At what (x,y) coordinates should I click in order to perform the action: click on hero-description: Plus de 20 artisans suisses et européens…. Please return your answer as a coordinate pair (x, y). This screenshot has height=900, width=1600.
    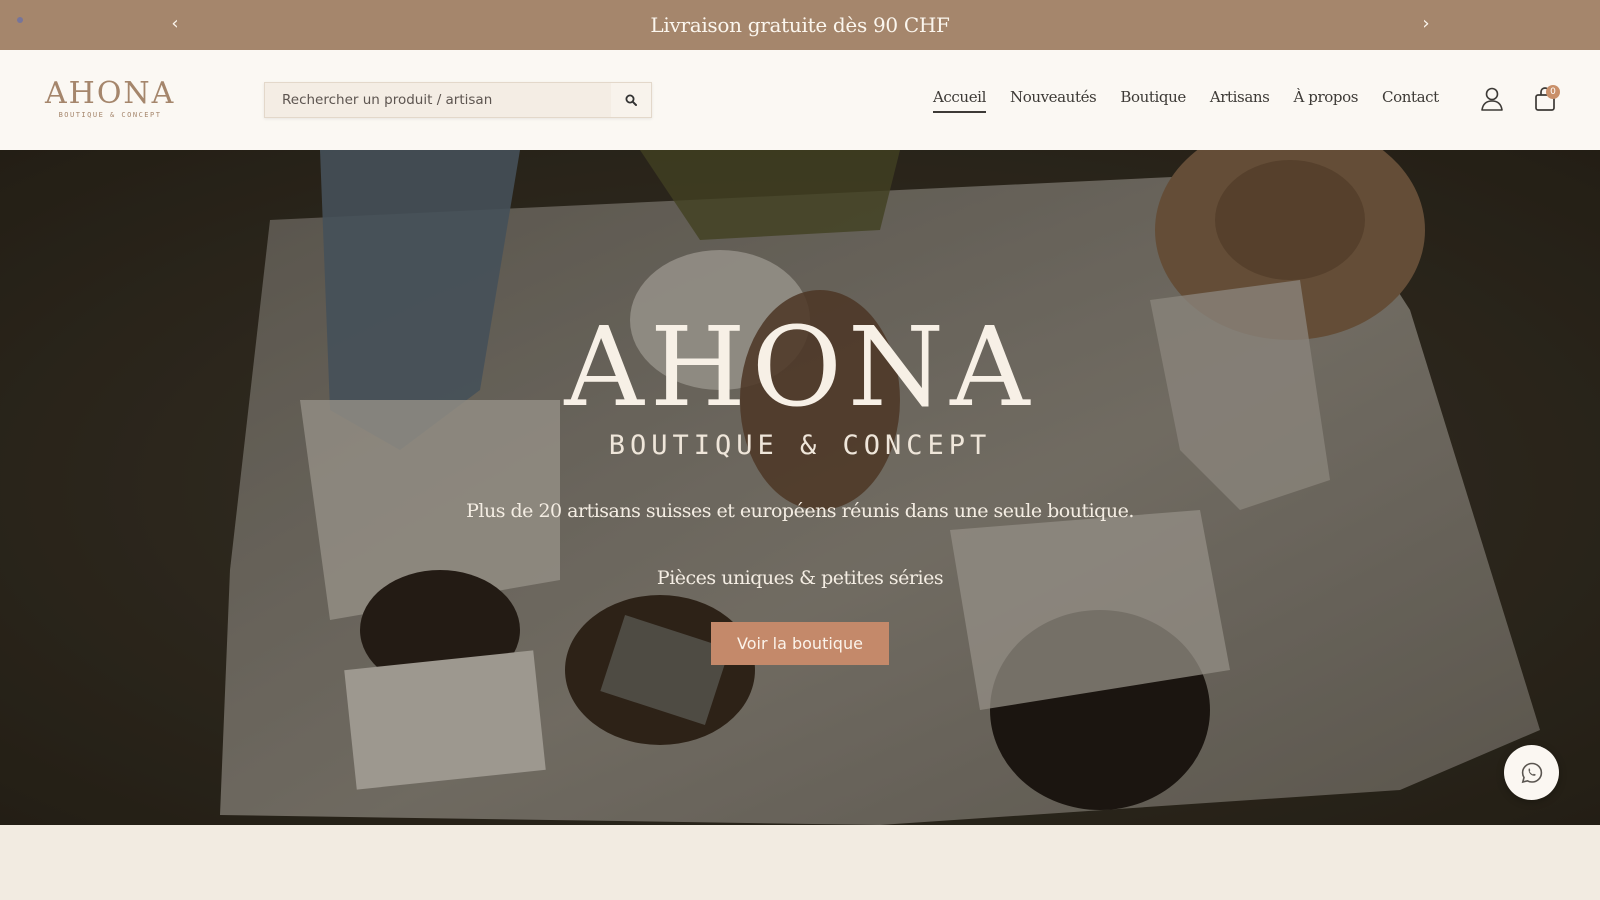
    Looking at the image, I should click on (800, 511).